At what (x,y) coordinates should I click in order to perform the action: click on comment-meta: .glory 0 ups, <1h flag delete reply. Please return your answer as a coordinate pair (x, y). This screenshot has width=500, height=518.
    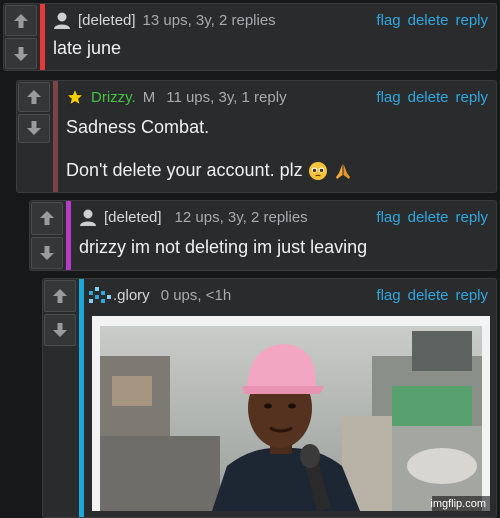
    Looking at the image, I should click on (292, 295).